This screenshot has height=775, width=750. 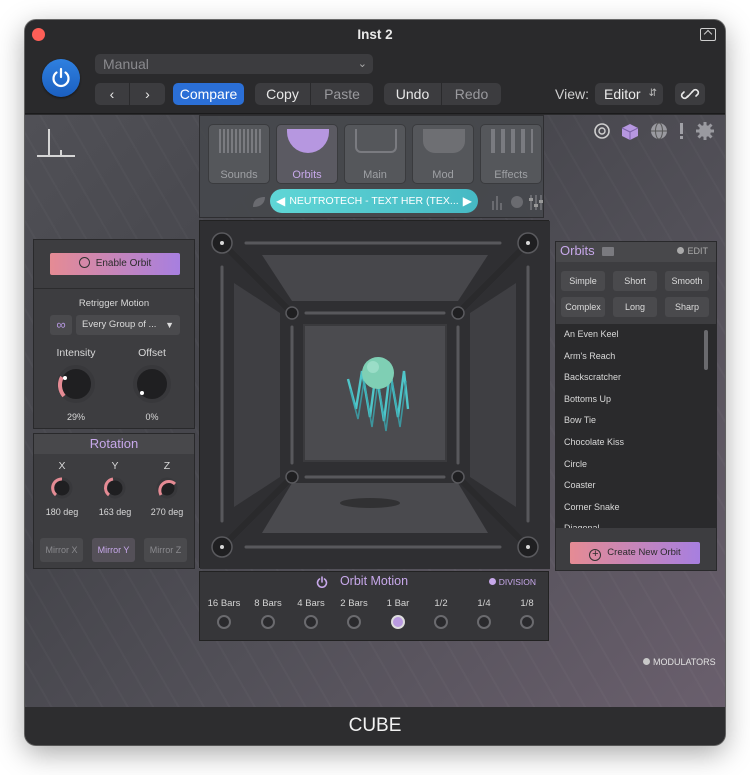 What do you see at coordinates (283, 94) in the screenshot?
I see `copy-button: Copy` at bounding box center [283, 94].